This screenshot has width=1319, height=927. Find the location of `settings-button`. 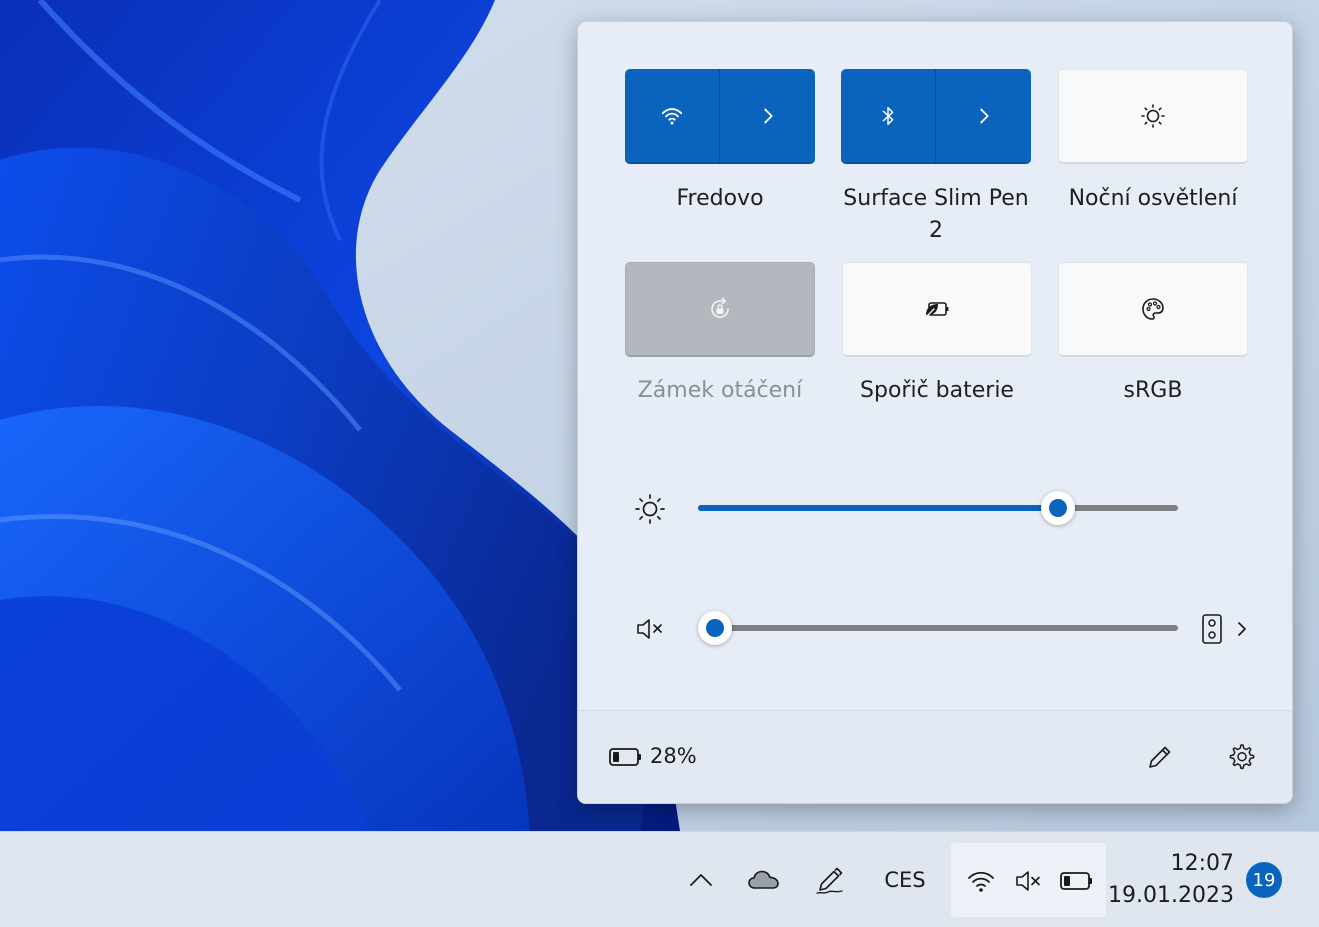

settings-button is located at coordinates (1241, 757).